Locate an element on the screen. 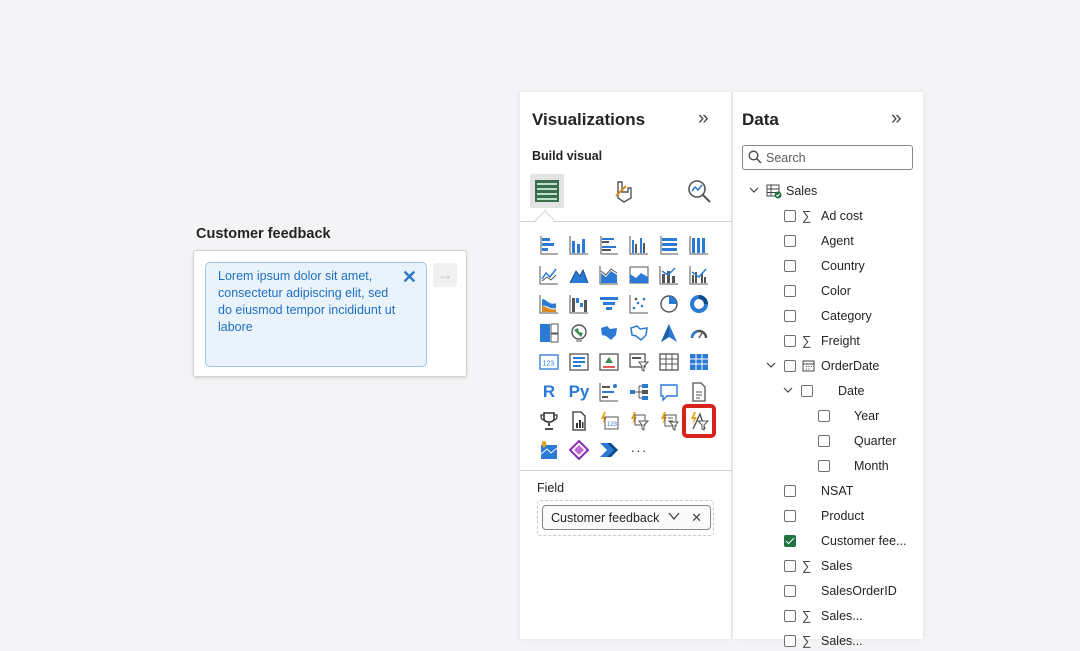 This screenshot has width=1080, height=651. r-visual-icon: R is located at coordinates (549, 392).